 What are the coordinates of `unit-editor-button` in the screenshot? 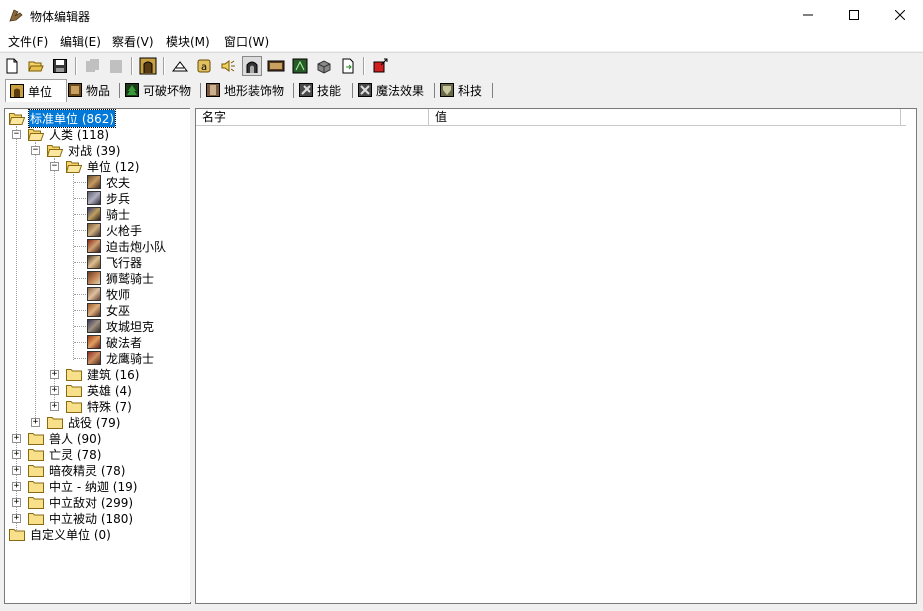 It's located at (148, 66).